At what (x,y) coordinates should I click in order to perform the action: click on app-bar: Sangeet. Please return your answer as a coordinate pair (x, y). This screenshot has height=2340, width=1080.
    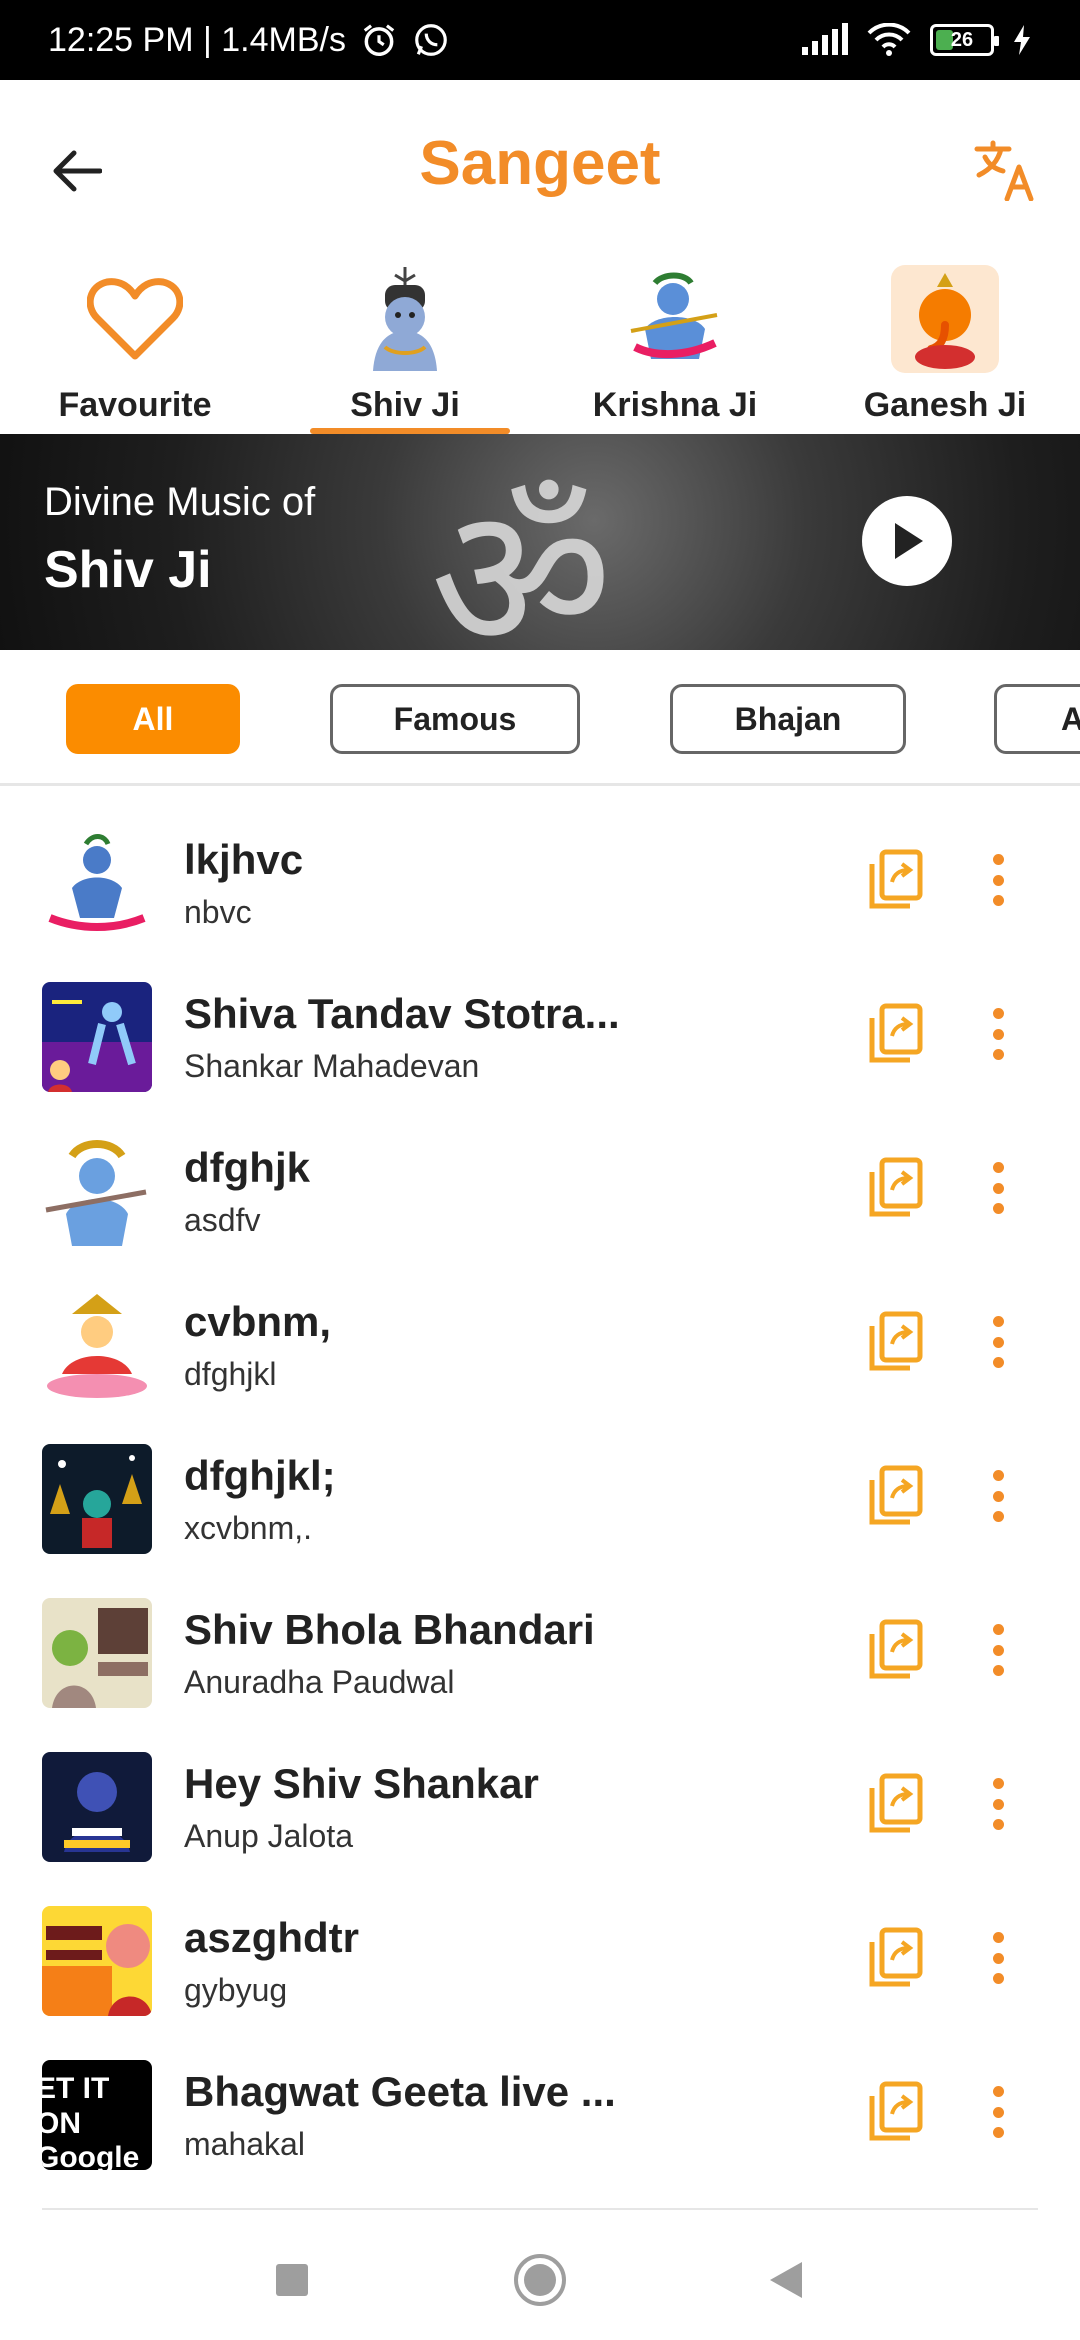
    Looking at the image, I should click on (540, 168).